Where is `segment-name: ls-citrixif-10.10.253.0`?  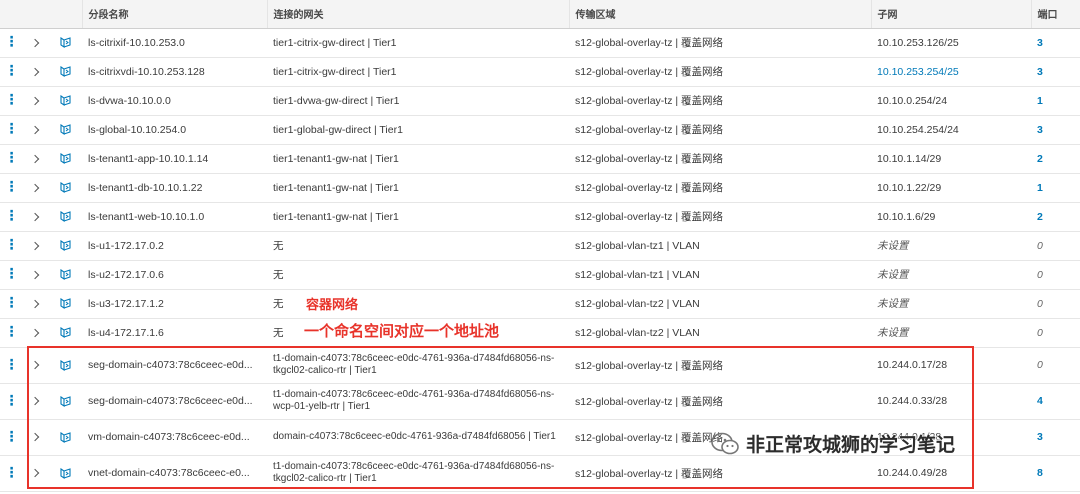 segment-name: ls-citrixif-10.10.253.0 is located at coordinates (174, 42).